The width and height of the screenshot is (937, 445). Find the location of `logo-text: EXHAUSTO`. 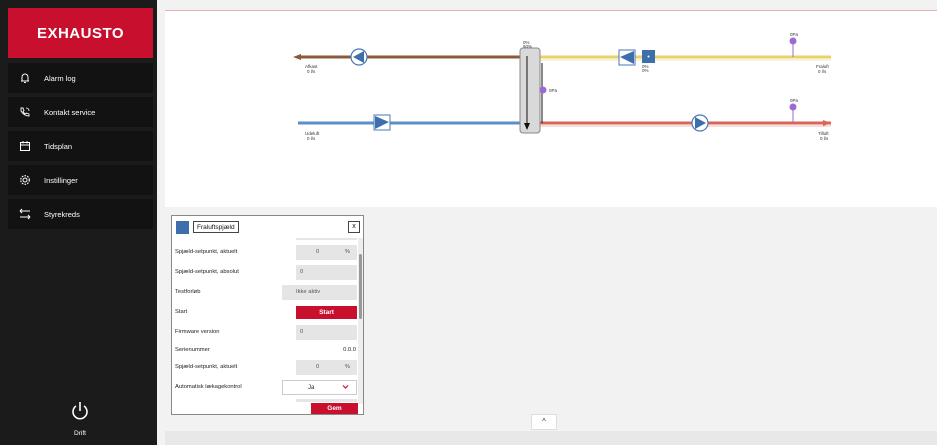

logo-text: EXHAUSTO is located at coordinates (80, 33).